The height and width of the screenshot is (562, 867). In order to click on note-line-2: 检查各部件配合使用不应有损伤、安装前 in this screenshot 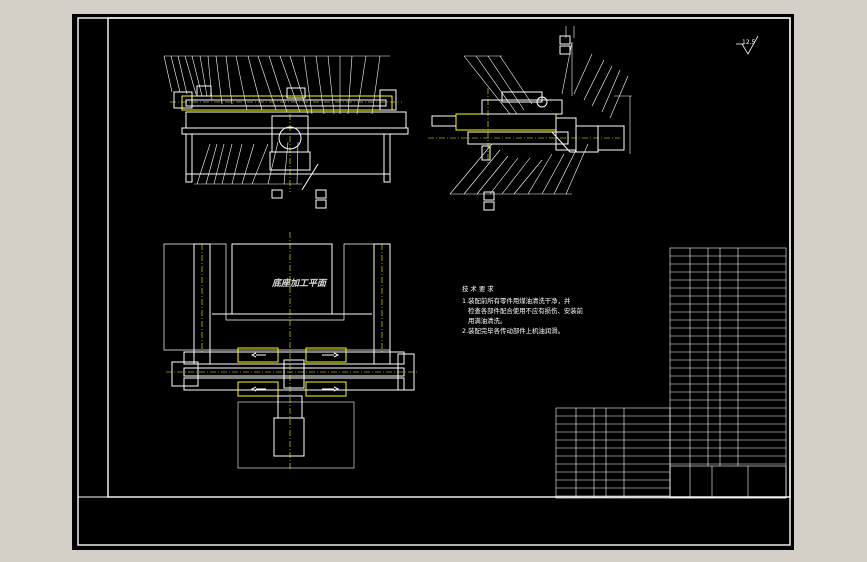, I will do `click(526, 311)`.